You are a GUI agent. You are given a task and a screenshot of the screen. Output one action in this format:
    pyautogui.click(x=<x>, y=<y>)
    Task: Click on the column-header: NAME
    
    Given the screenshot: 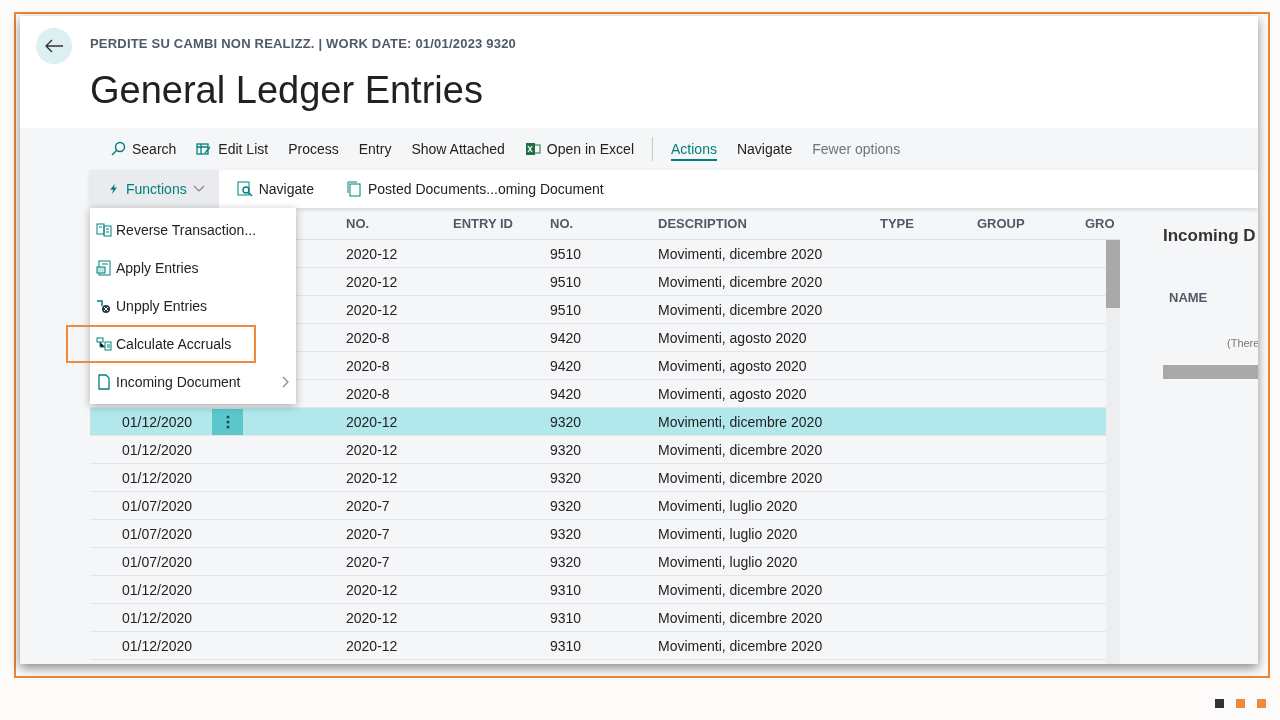 What is the action you would take?
    pyautogui.click(x=1213, y=297)
    